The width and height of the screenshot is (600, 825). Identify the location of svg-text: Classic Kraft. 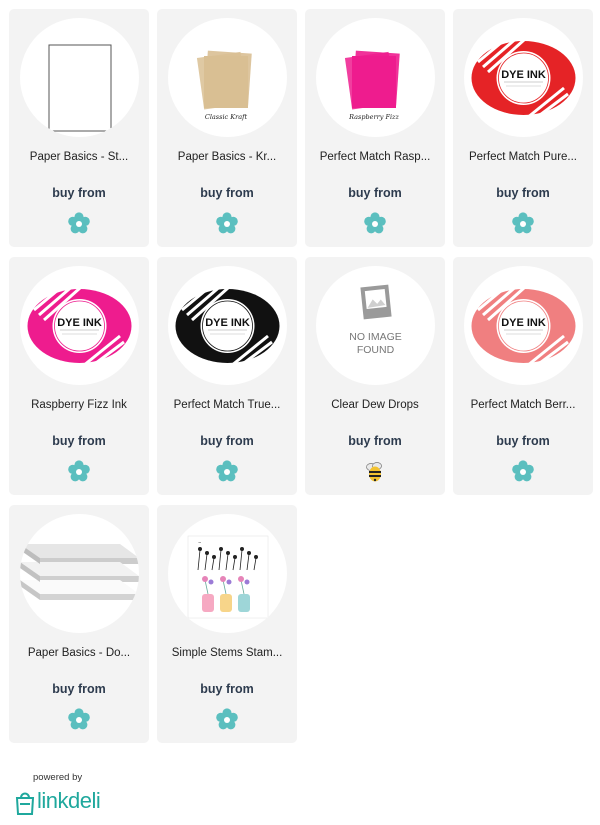
(226, 117).